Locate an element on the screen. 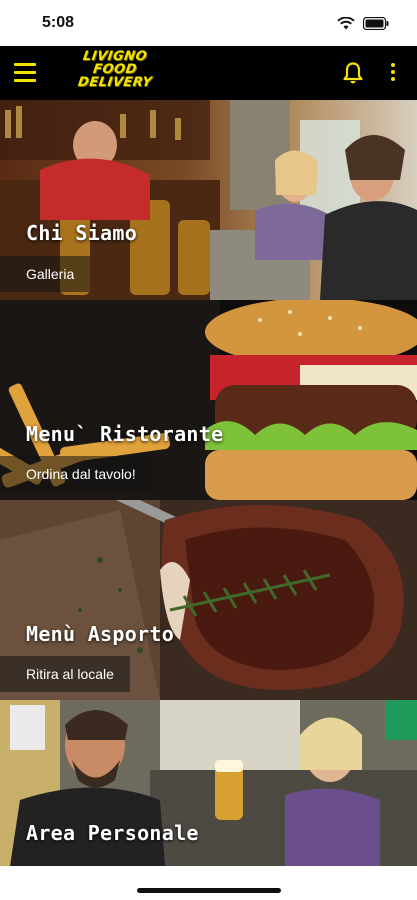 The width and height of the screenshot is (417, 900). brand-logo: LIVIGNO FOOD DELIVERY is located at coordinates (115, 73).